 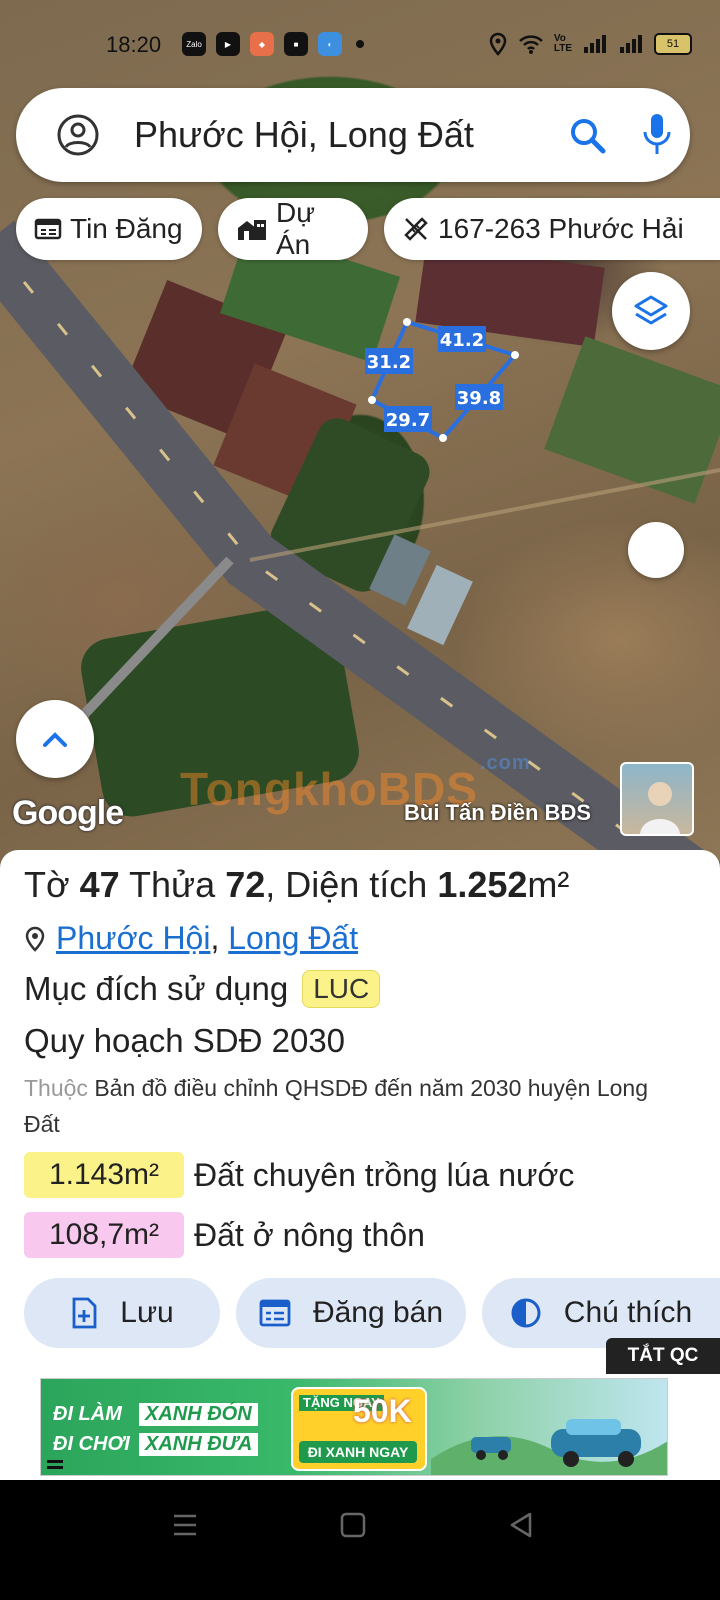 I want to click on ward-link: Phước Hội, so click(x=133, y=938).